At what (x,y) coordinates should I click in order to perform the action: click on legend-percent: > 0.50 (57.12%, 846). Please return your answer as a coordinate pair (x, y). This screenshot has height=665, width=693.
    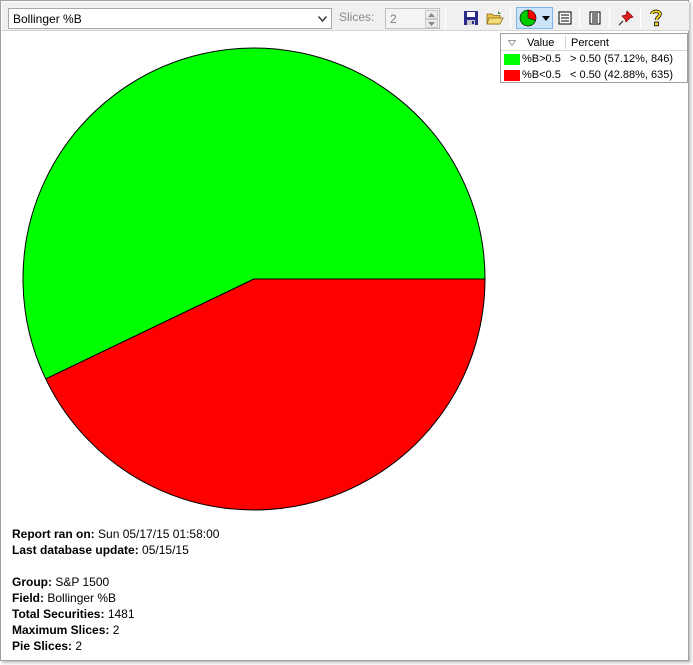
    Looking at the image, I should click on (622, 59).